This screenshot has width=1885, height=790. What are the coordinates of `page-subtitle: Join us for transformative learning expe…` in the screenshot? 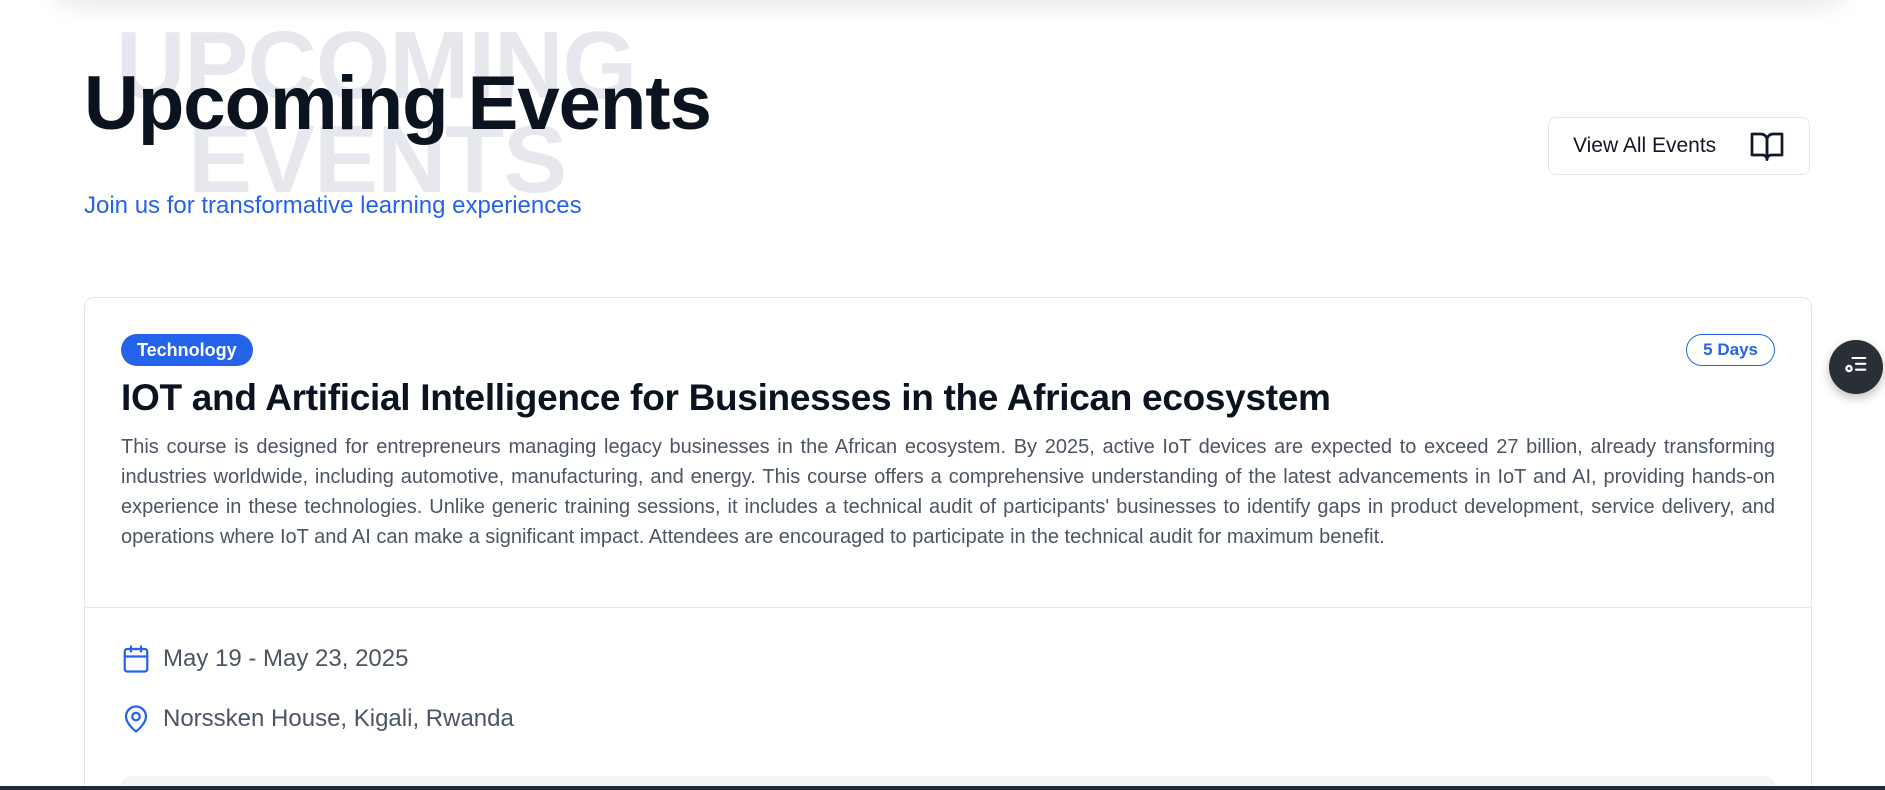 It's located at (333, 205).